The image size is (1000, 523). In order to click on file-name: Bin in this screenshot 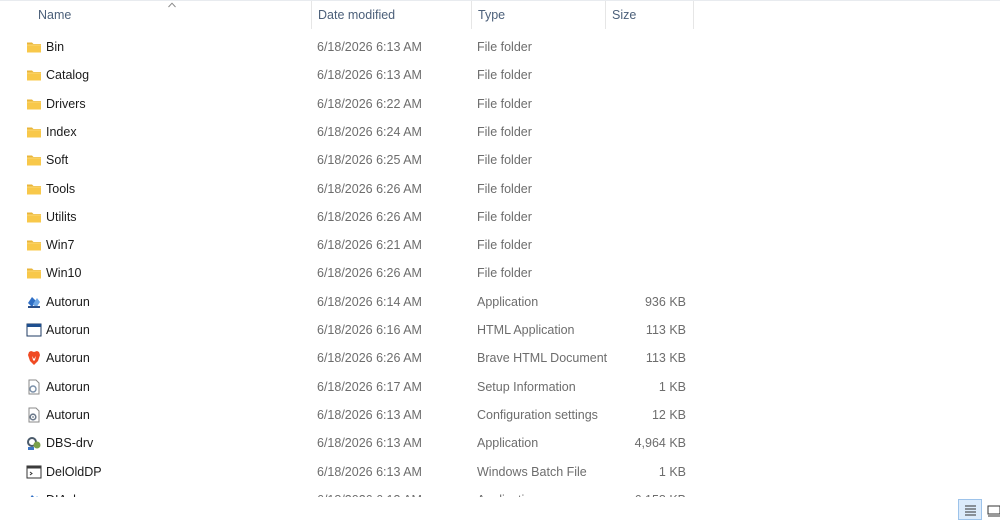, I will do `click(55, 47)`.